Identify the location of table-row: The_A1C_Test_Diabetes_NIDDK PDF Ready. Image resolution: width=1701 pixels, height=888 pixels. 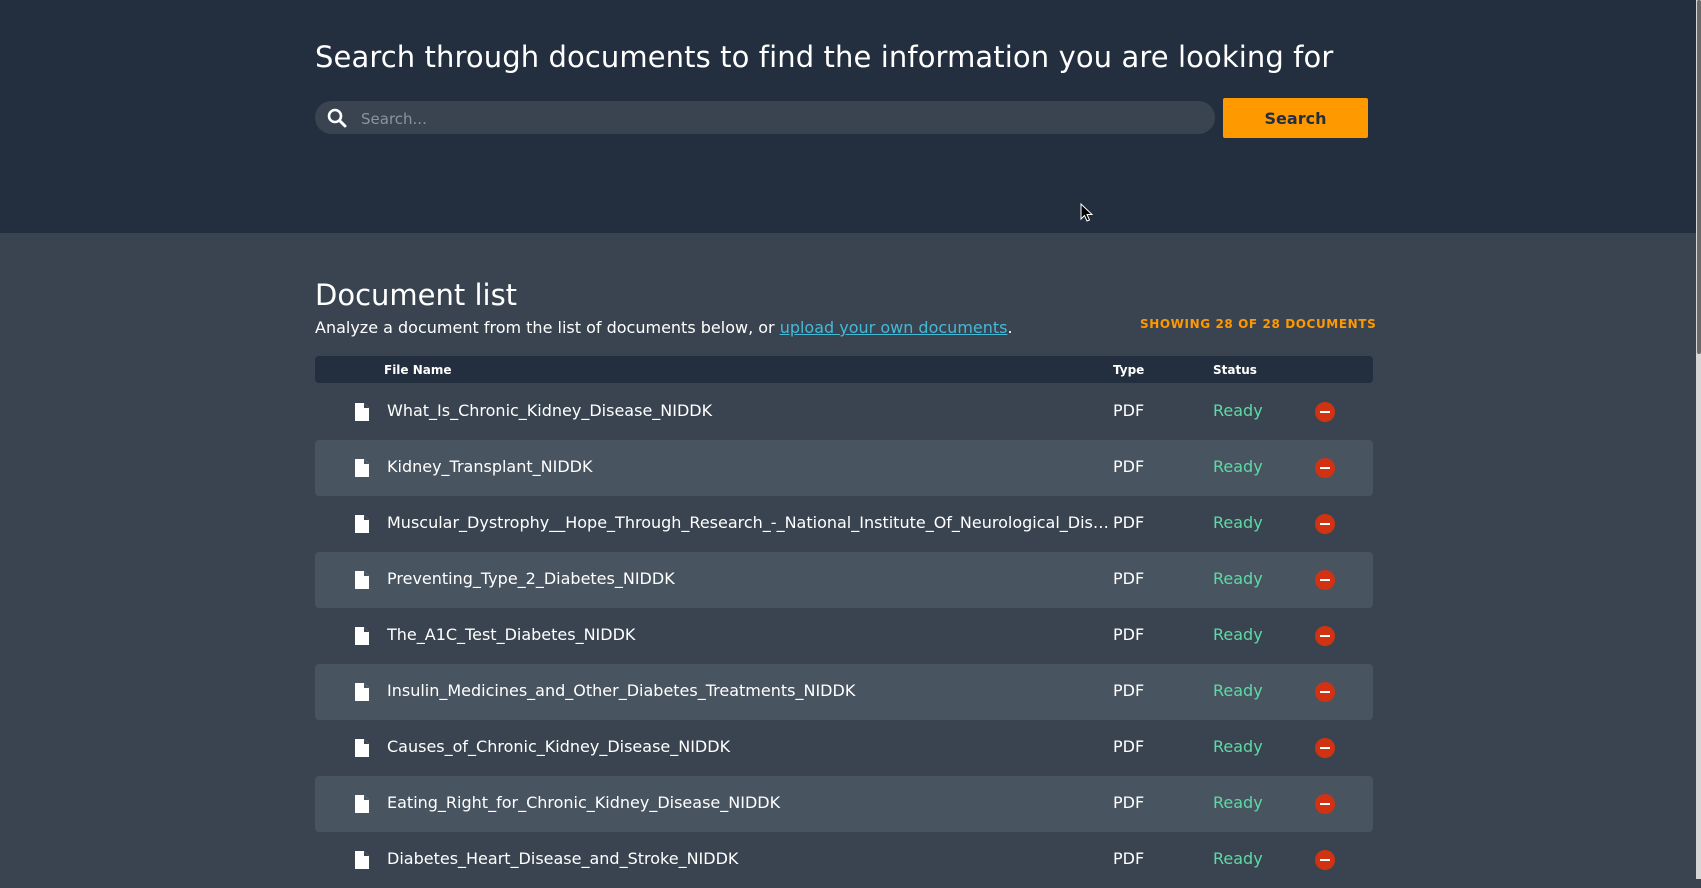
(844, 636).